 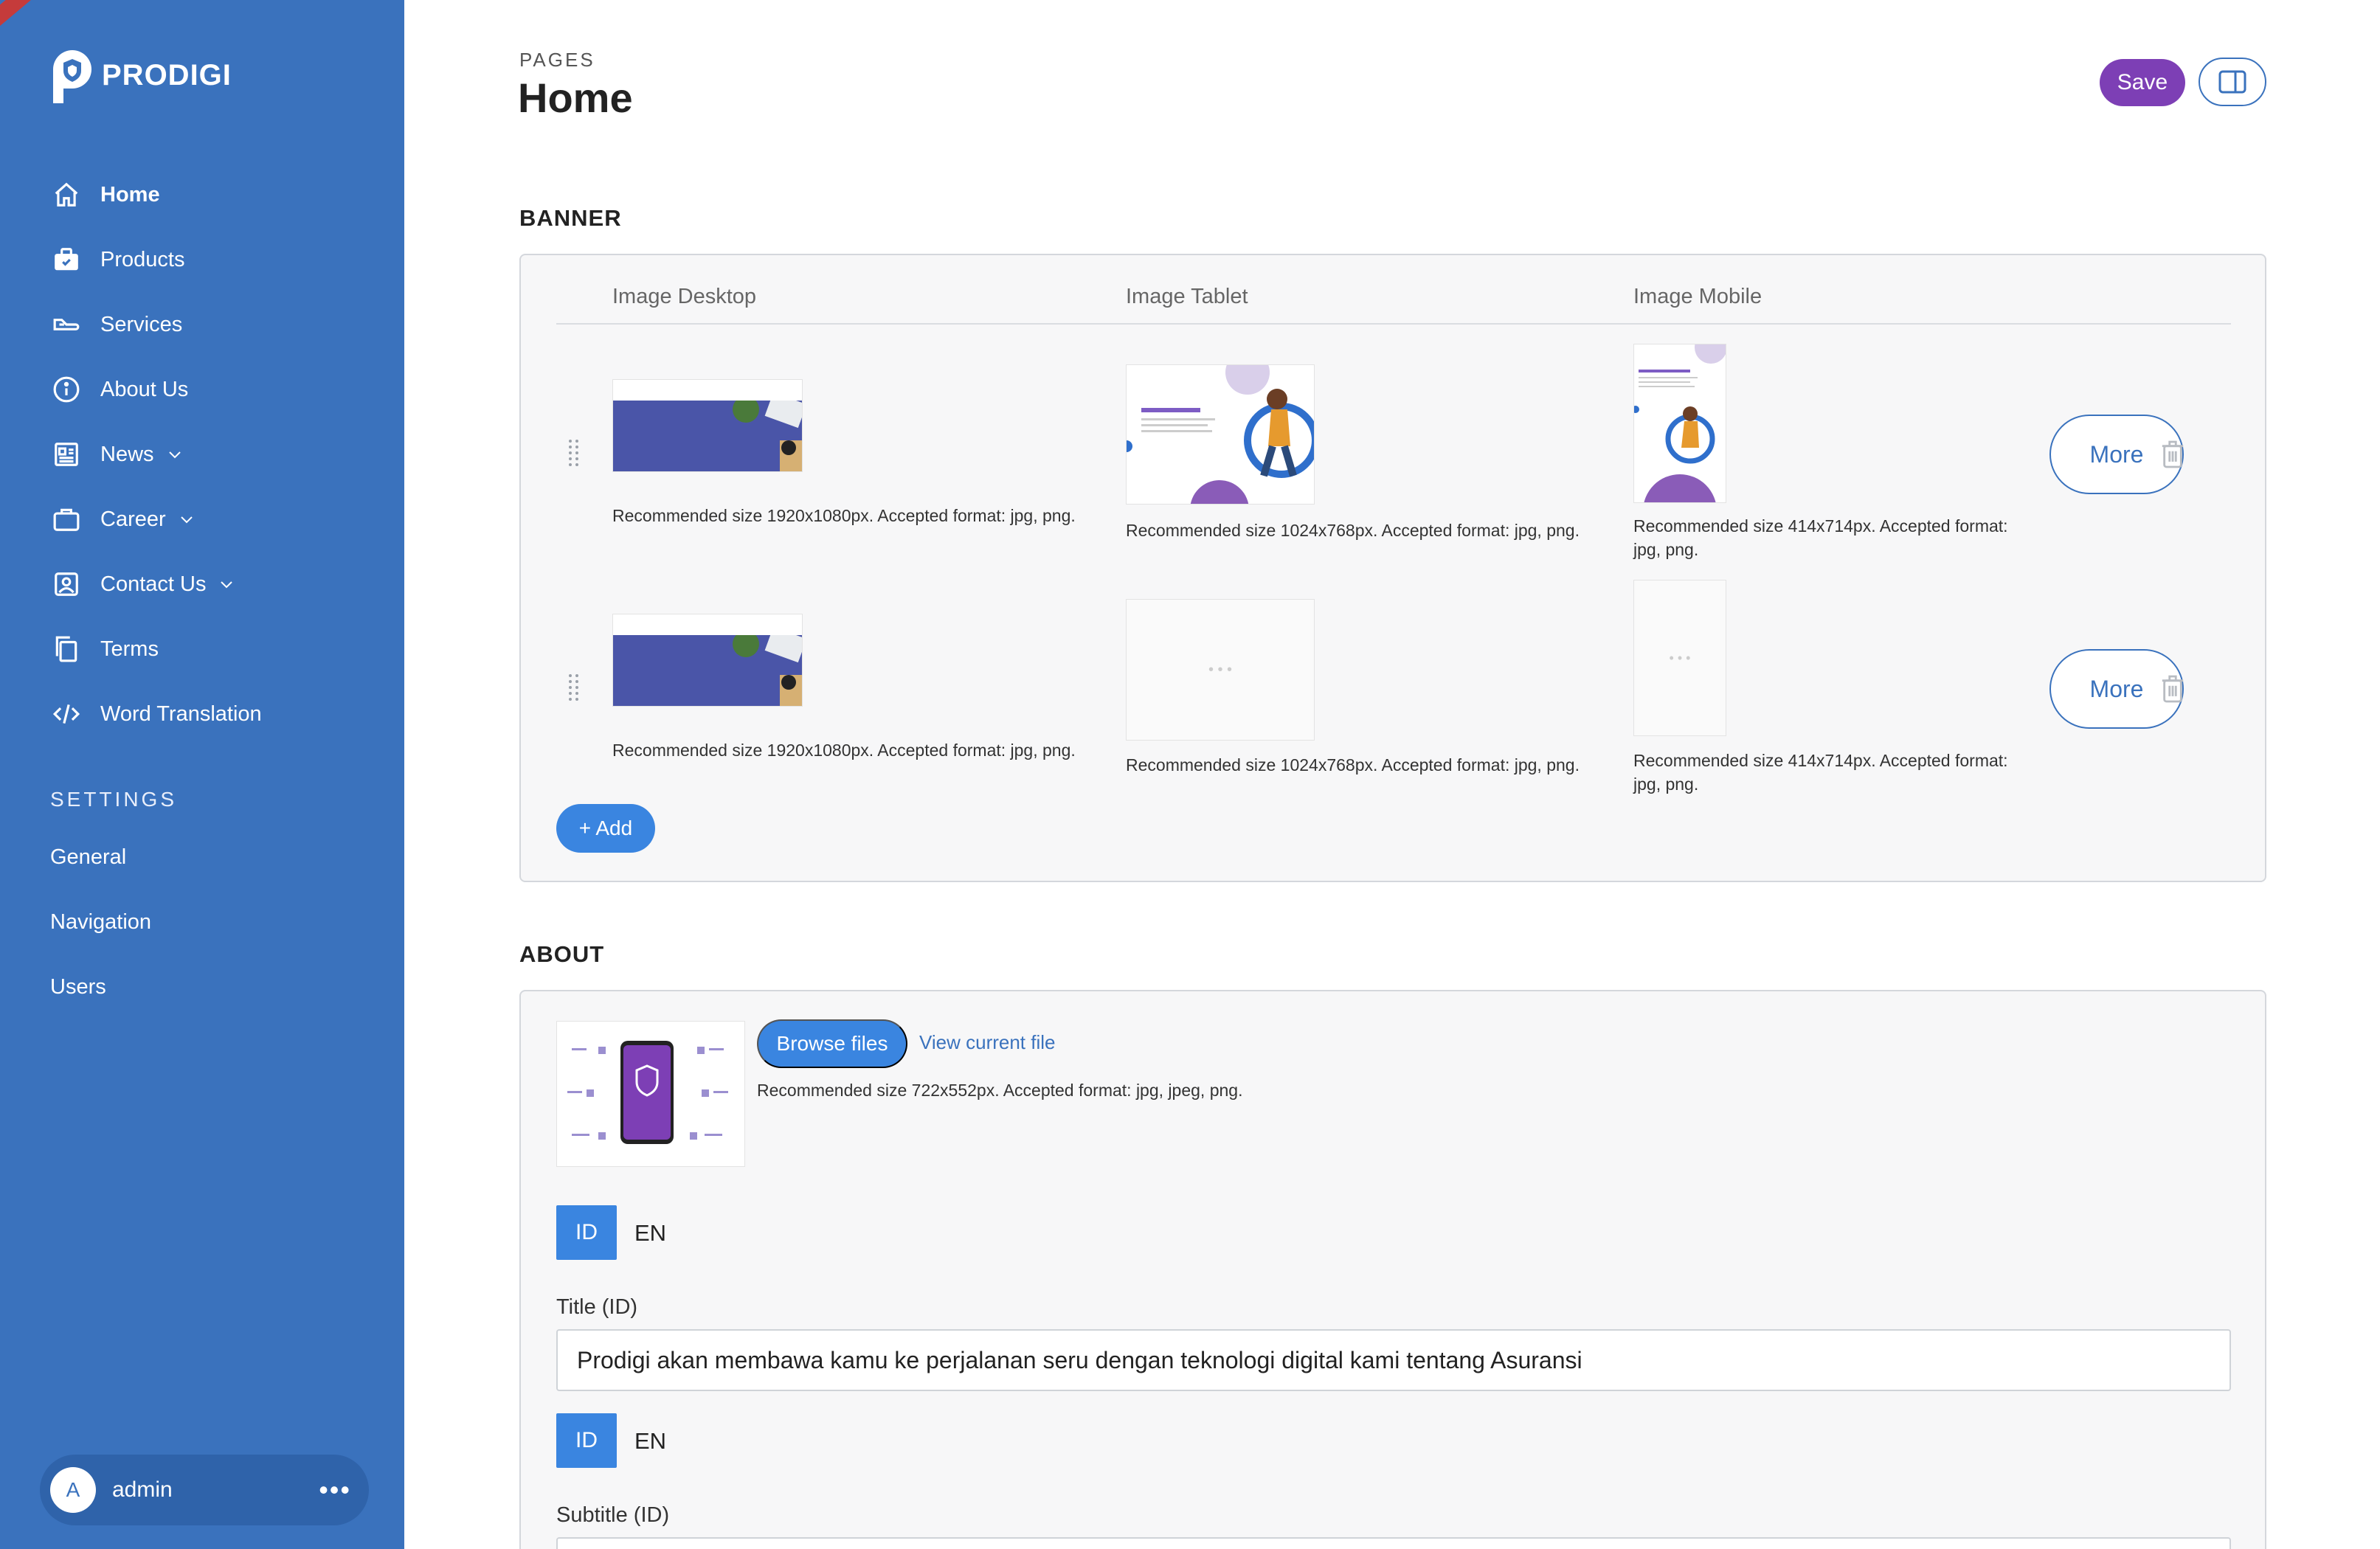 I want to click on sidebar-panel-icon, so click(x=2232, y=82).